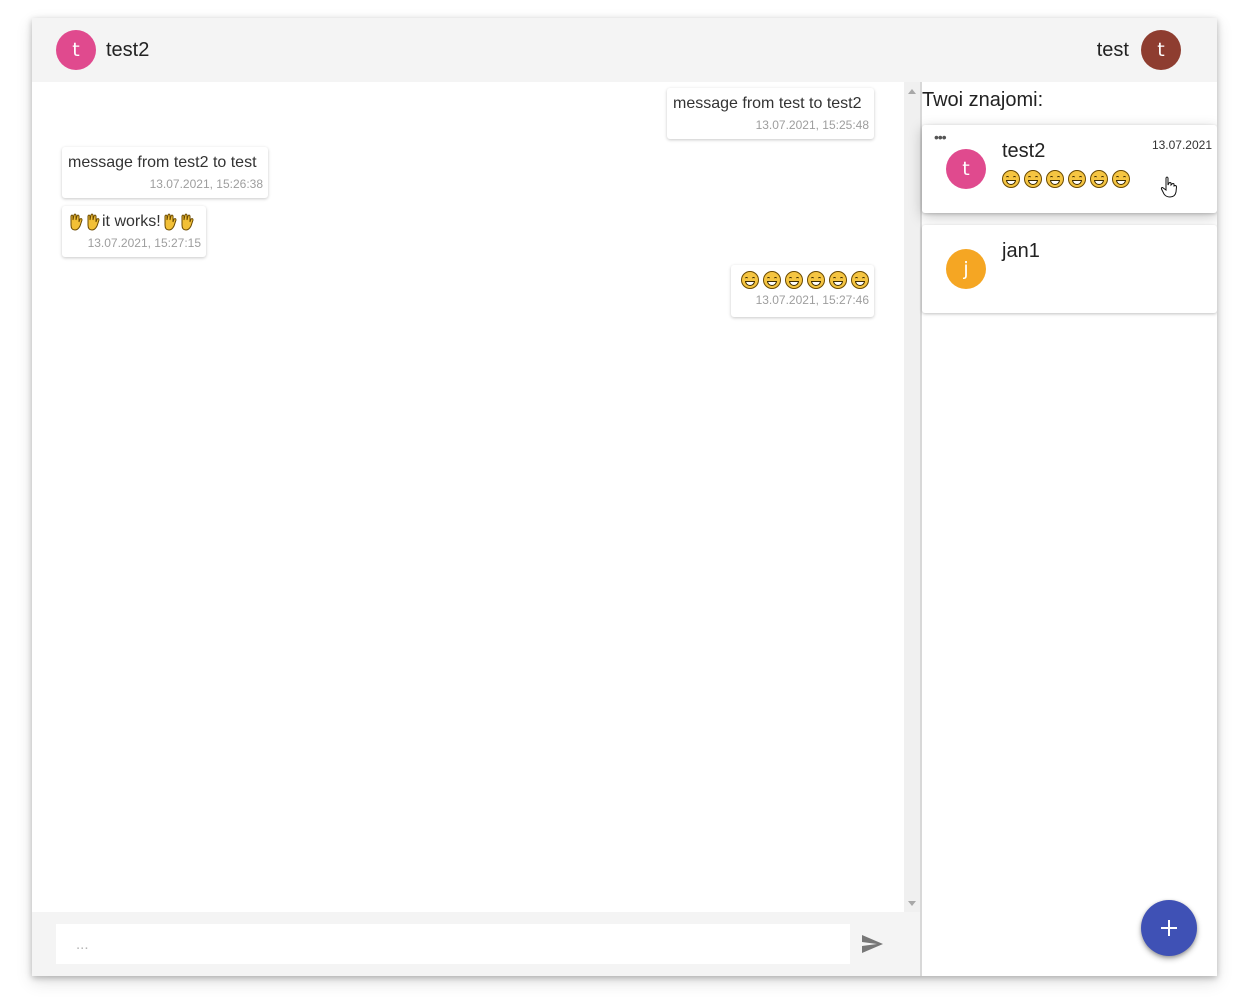 This screenshot has width=1249, height=1008. What do you see at coordinates (1161, 50) in the screenshot?
I see `current-user-avatar: t` at bounding box center [1161, 50].